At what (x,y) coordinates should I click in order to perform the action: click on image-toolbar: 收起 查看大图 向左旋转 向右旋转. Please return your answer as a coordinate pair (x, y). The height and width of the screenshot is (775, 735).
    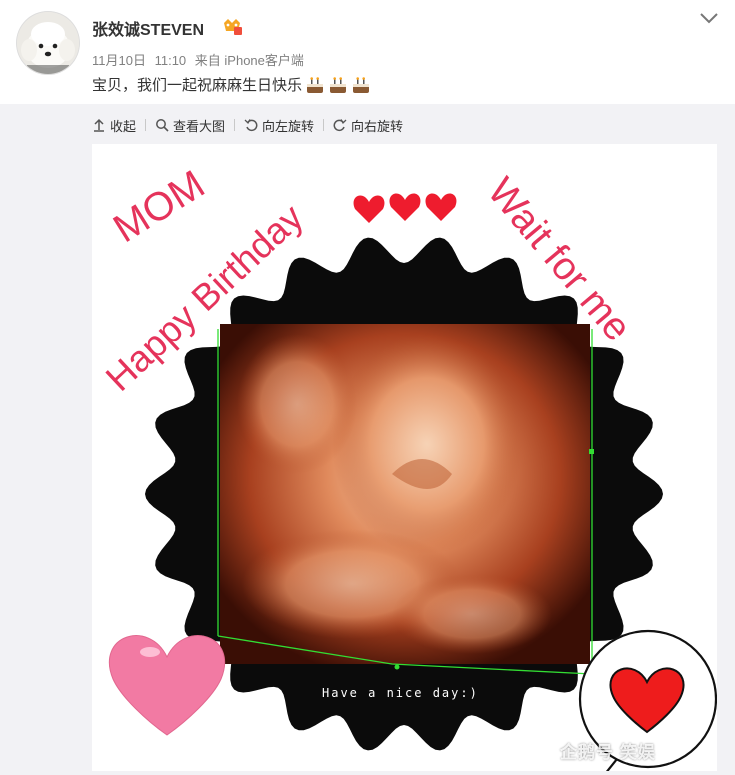
    Looking at the image, I should click on (247, 125).